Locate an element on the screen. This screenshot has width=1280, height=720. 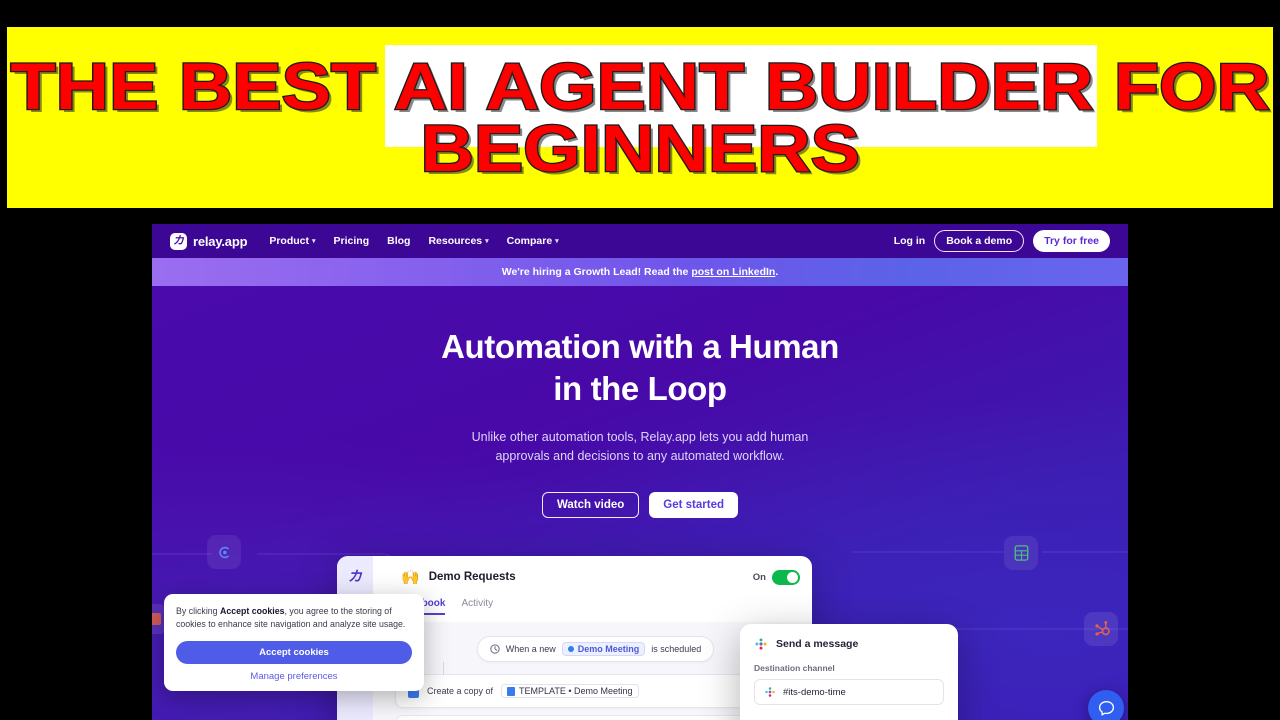
nav-item-product: Product ▾ is located at coordinates (292, 241).